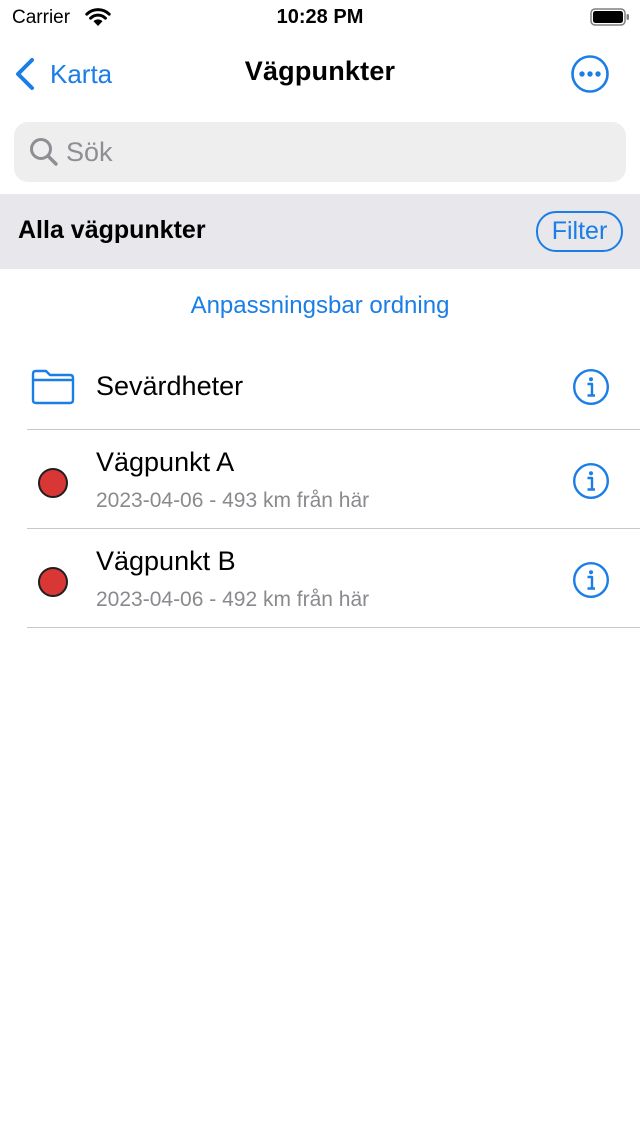 This screenshot has width=640, height=1136. Describe the element at coordinates (579, 231) in the screenshot. I see `filter-button: Filter` at that location.